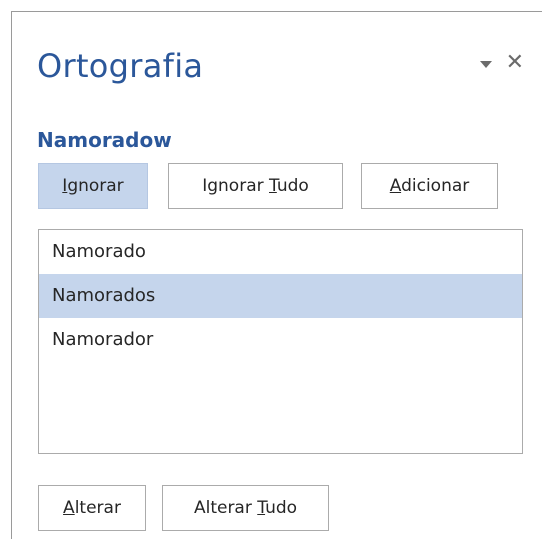 The width and height of the screenshot is (542, 539). I want to click on chevron-down-icon, so click(485, 64).